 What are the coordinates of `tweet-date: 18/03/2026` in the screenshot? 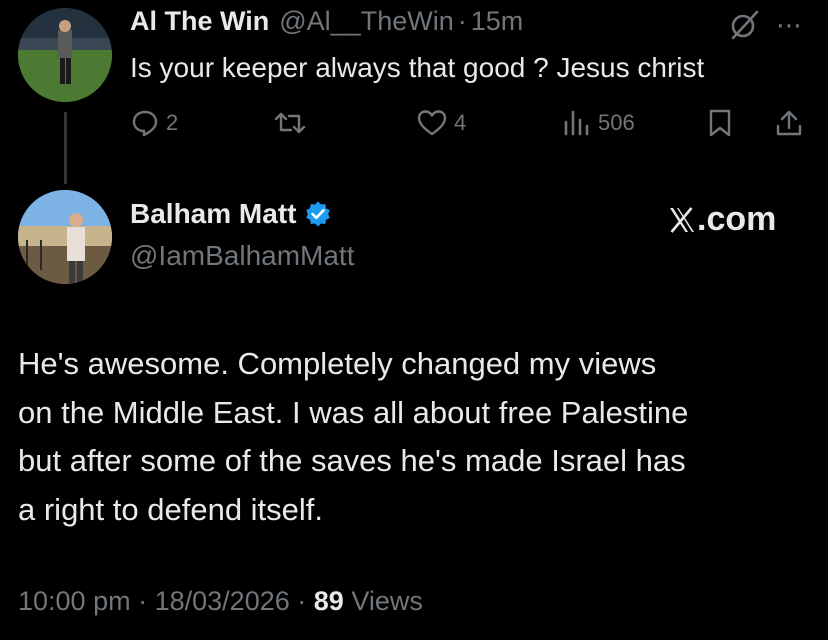 It's located at (222, 601).